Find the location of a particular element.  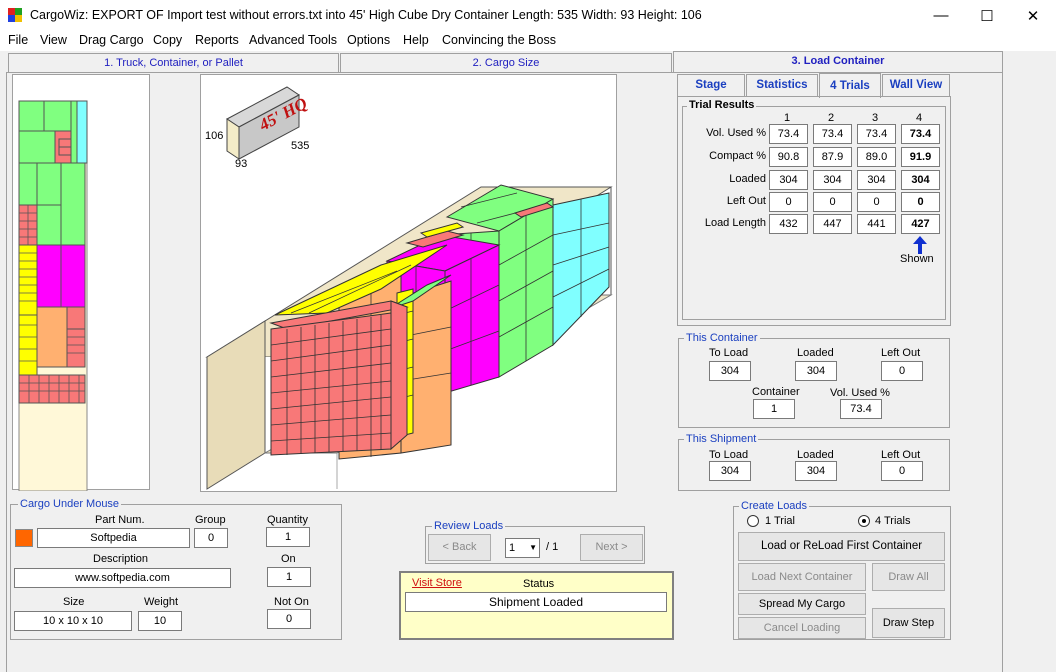

container-vol-used-label: Vol. Used % is located at coordinates (860, 393).